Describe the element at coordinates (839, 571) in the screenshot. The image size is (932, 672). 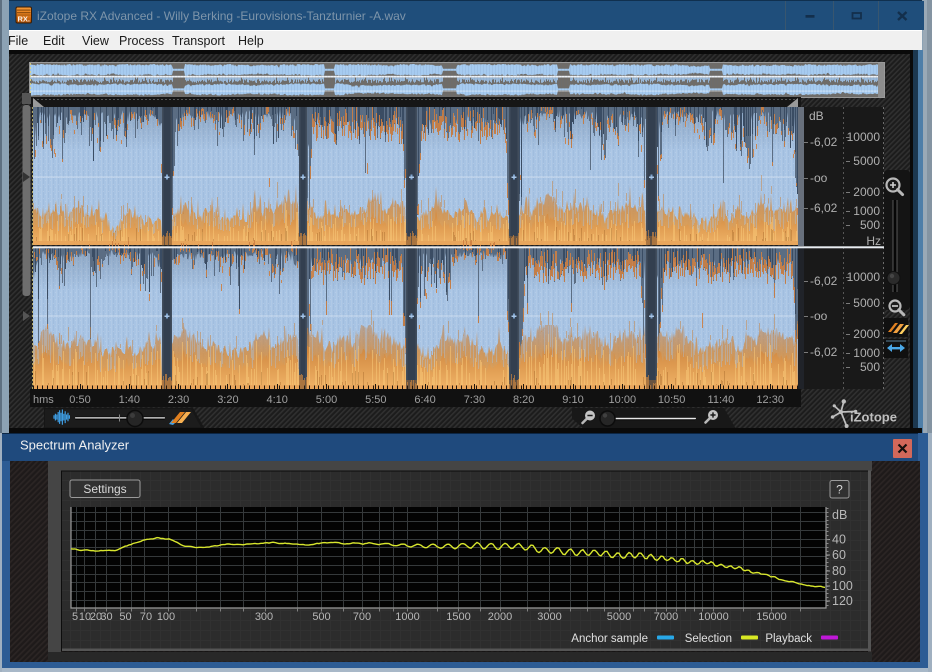
I see `svg-text: 80` at that location.